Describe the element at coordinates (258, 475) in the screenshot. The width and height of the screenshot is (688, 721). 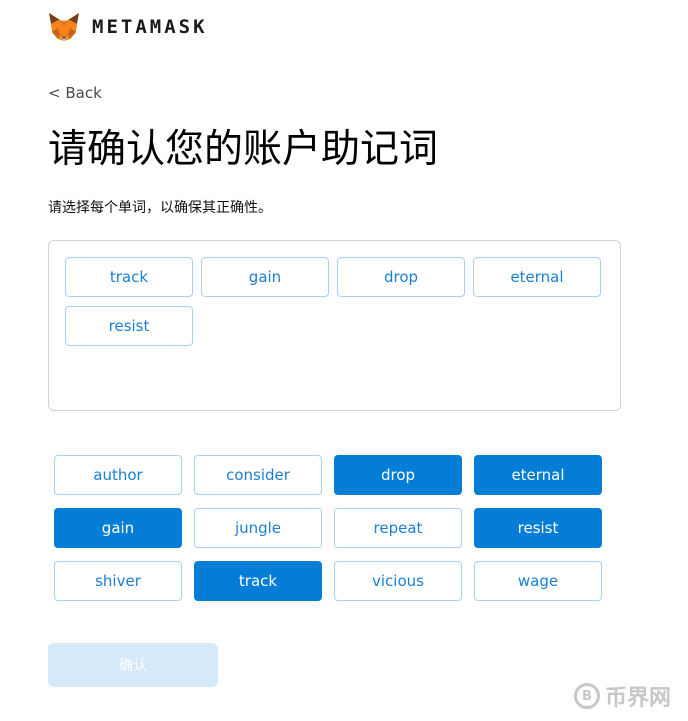
I see `word-bank-item: consider` at that location.